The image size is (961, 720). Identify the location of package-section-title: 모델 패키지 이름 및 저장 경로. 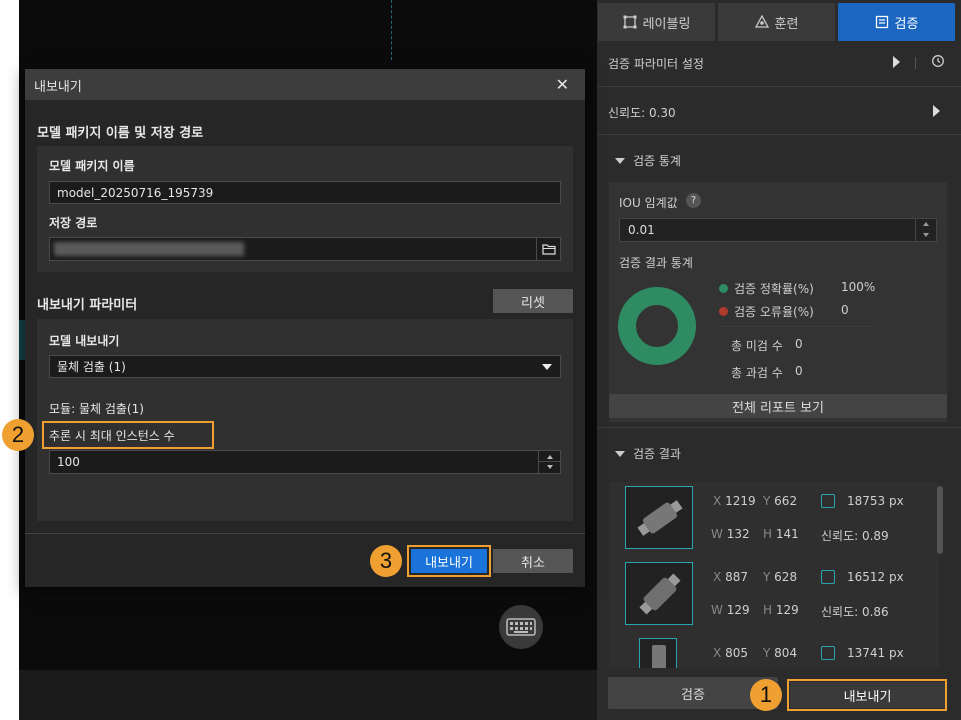
(120, 133).